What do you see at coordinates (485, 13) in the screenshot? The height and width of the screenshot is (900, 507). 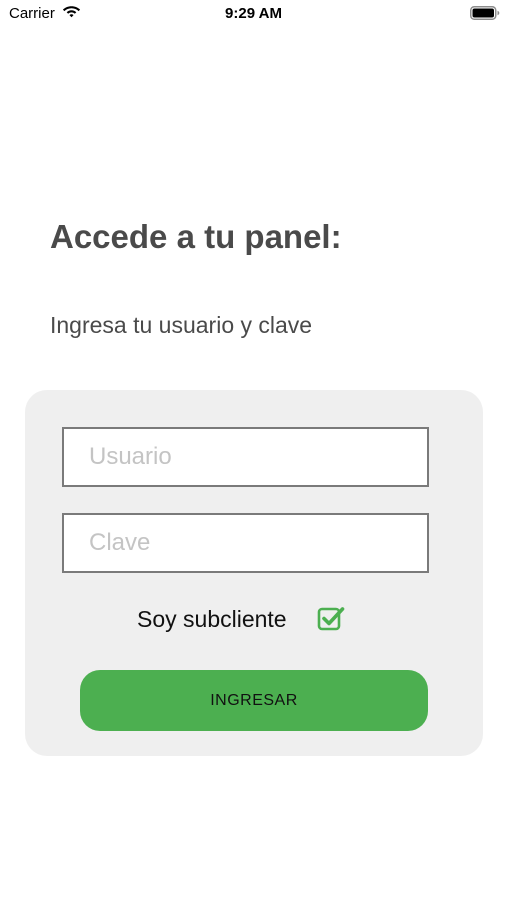 I see `battery-icon` at bounding box center [485, 13].